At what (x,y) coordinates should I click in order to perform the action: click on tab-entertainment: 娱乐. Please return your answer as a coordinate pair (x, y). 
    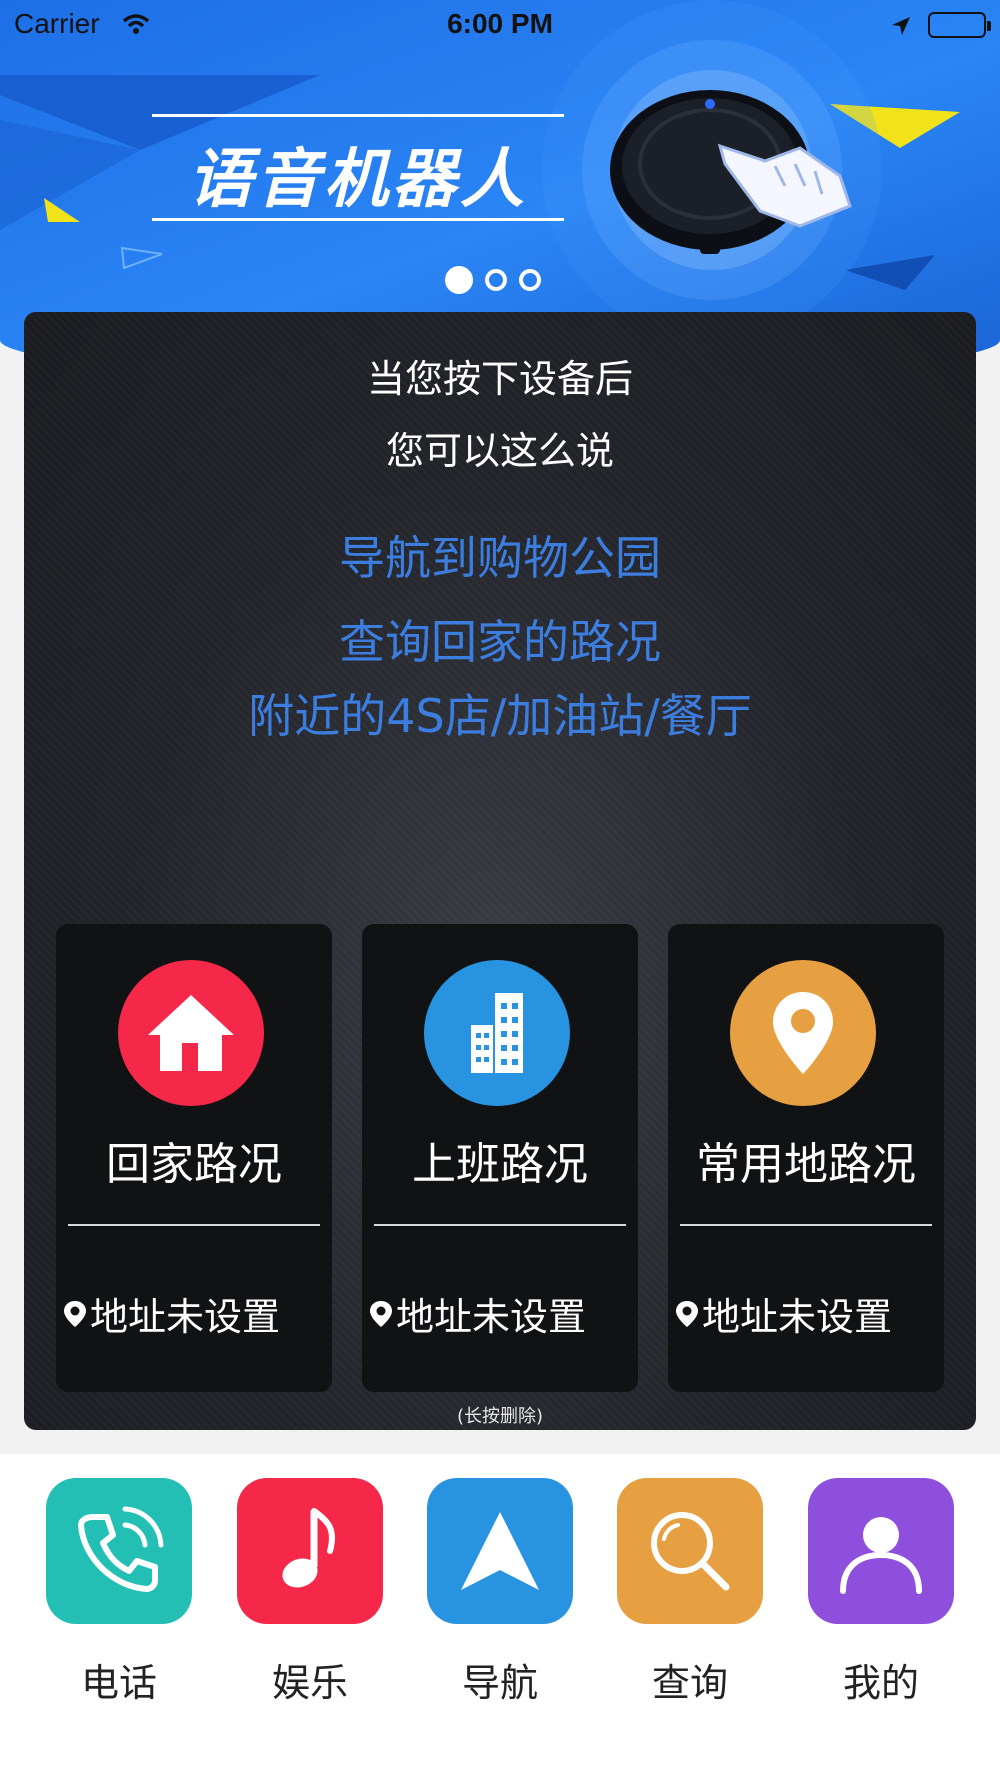
    Looking at the image, I should click on (310, 1592).